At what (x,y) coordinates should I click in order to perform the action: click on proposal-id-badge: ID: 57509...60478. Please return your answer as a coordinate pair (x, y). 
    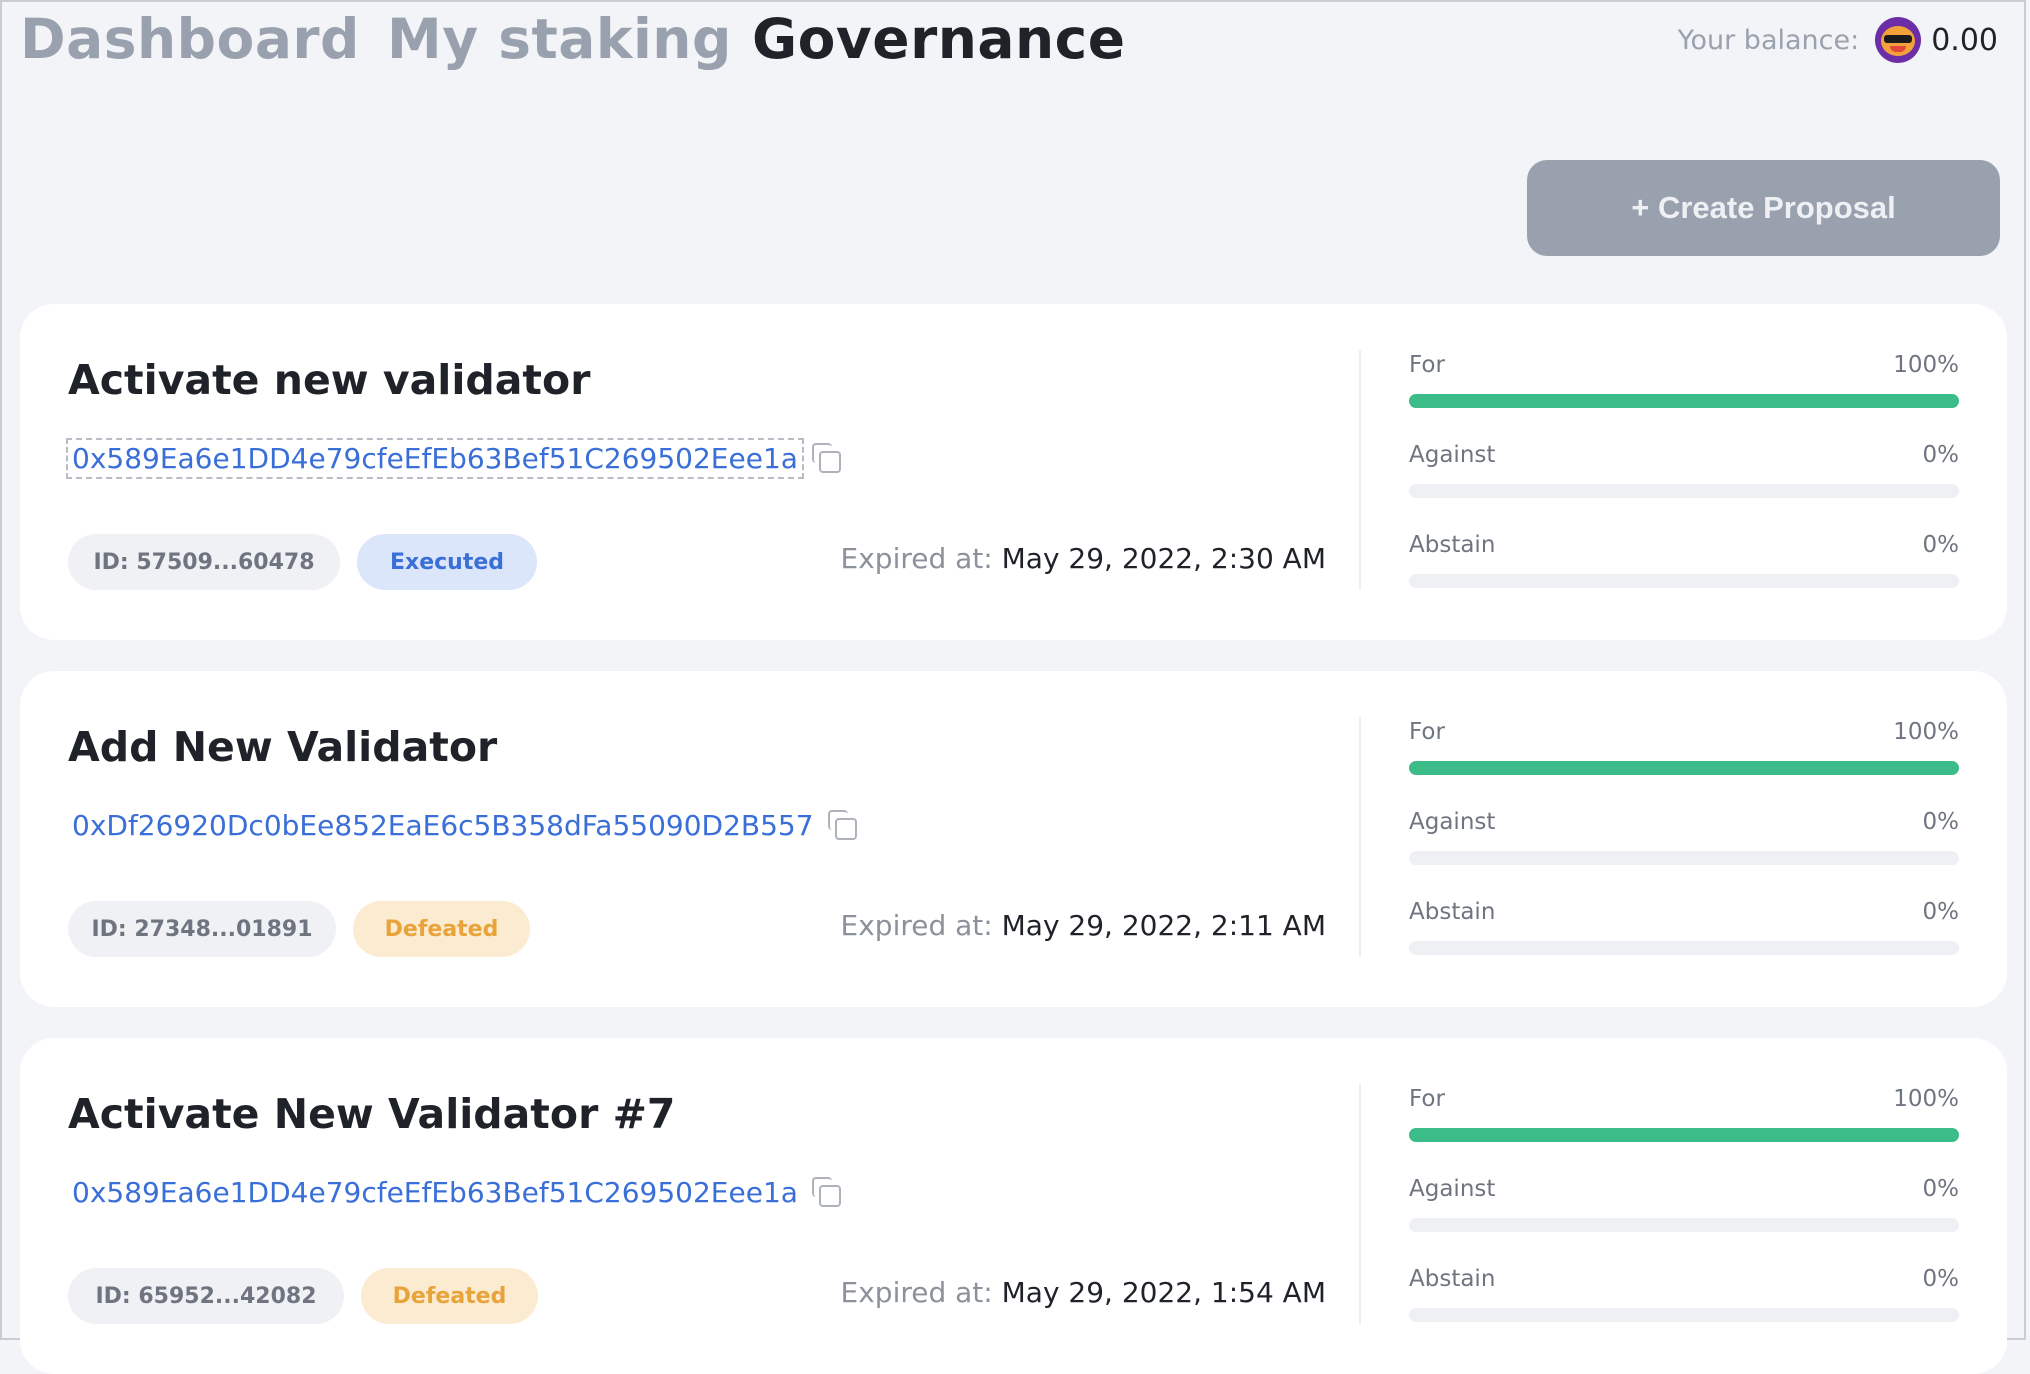
    Looking at the image, I should click on (204, 562).